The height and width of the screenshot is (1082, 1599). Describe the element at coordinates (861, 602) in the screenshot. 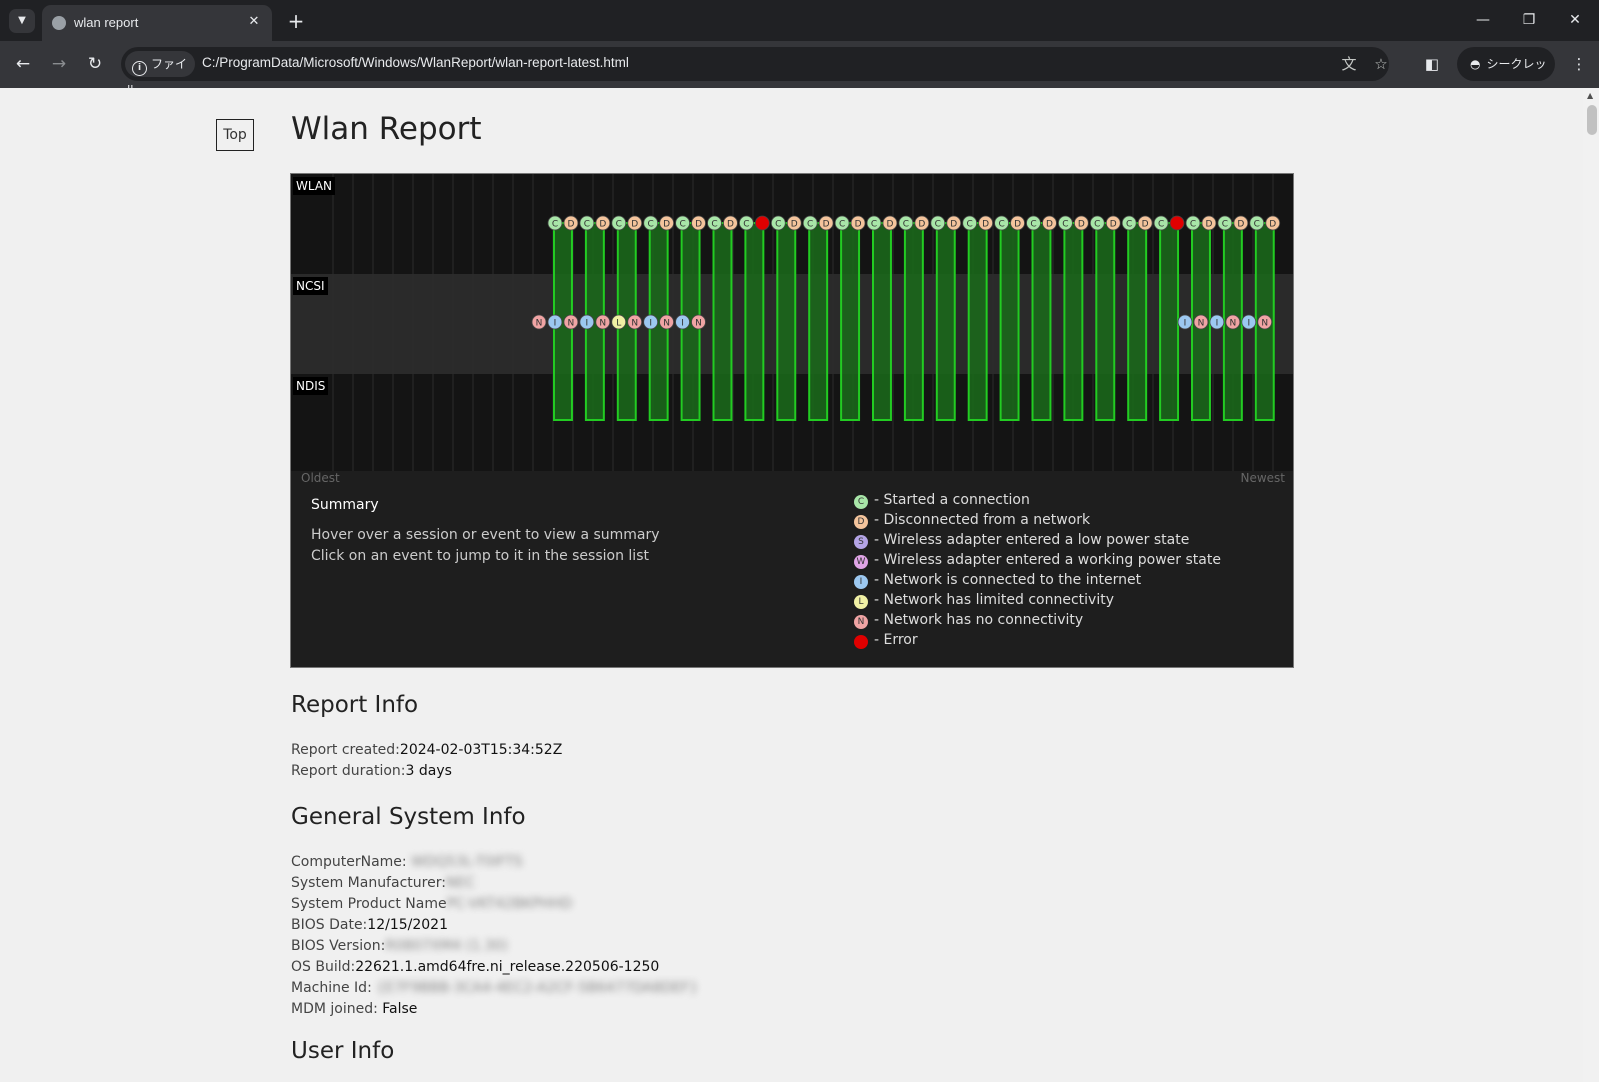

I see `legend-dot: L` at that location.